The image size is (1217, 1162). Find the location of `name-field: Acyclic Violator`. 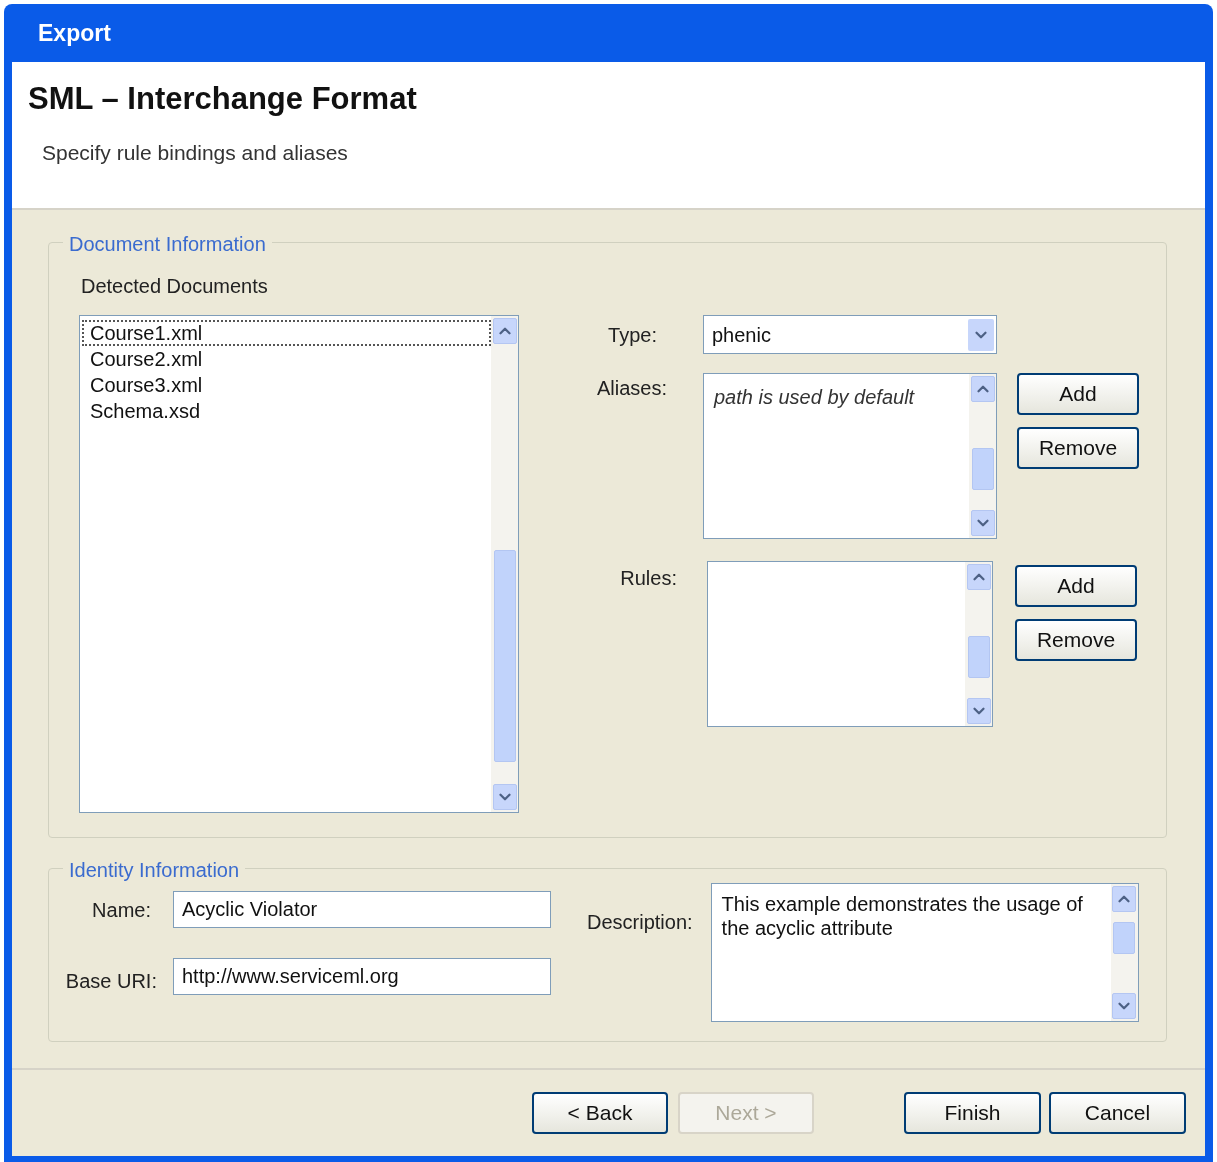

name-field: Acyclic Violator is located at coordinates (362, 909).